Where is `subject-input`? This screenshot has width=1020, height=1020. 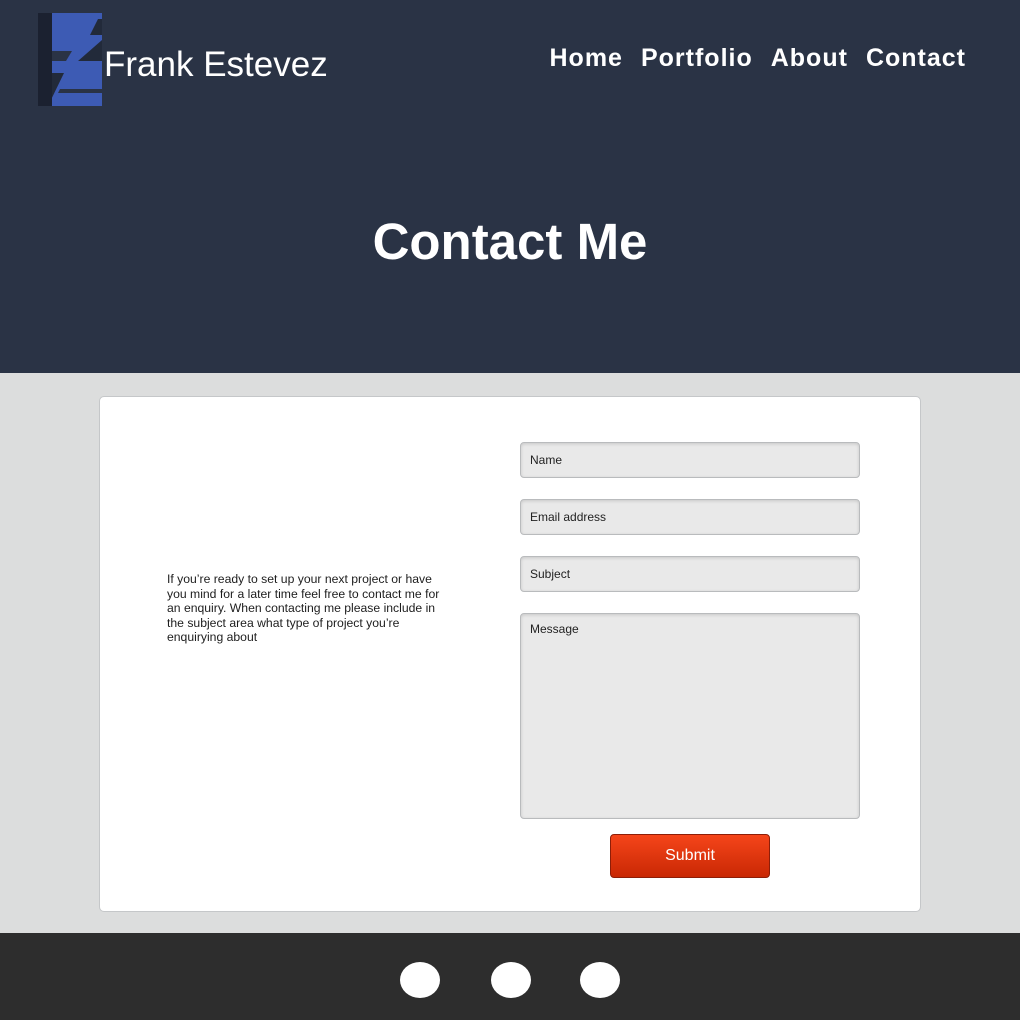
subject-input is located at coordinates (690, 574).